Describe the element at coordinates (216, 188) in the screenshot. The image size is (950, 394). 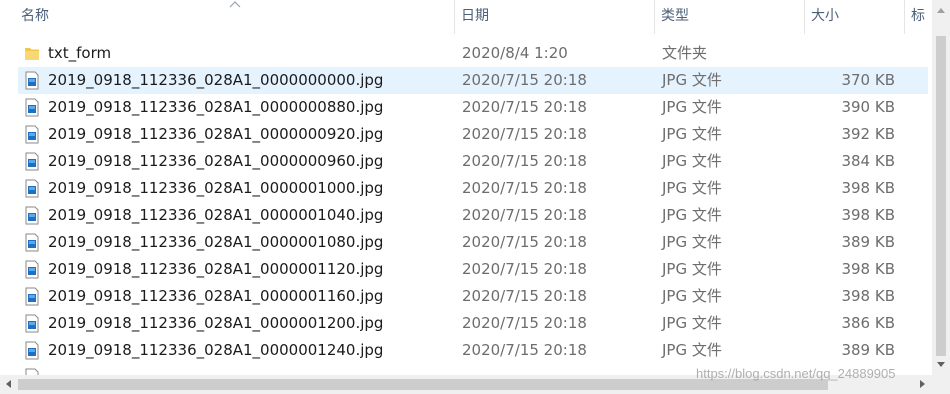
I see `file-name: 2019_0918_112336_028A1_0000001000.jpg` at that location.